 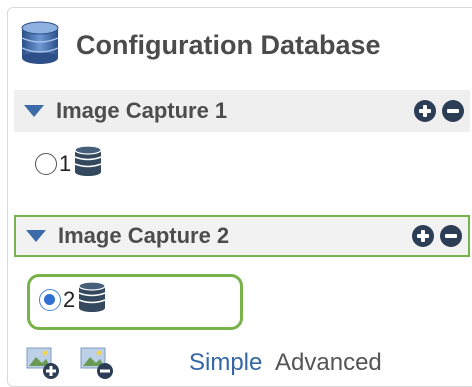 What do you see at coordinates (70, 362) in the screenshot?
I see `footer-icons` at bounding box center [70, 362].